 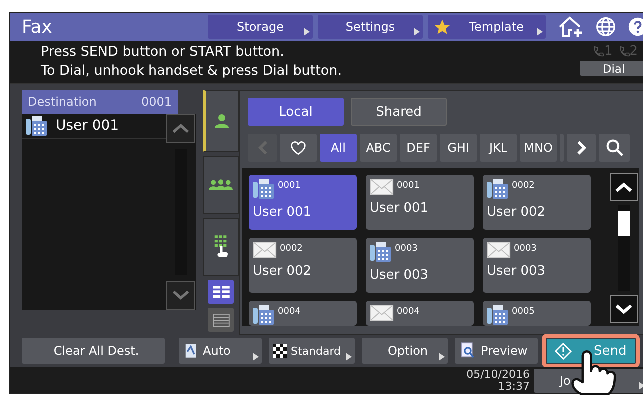 I want to click on search-icon, so click(x=615, y=148).